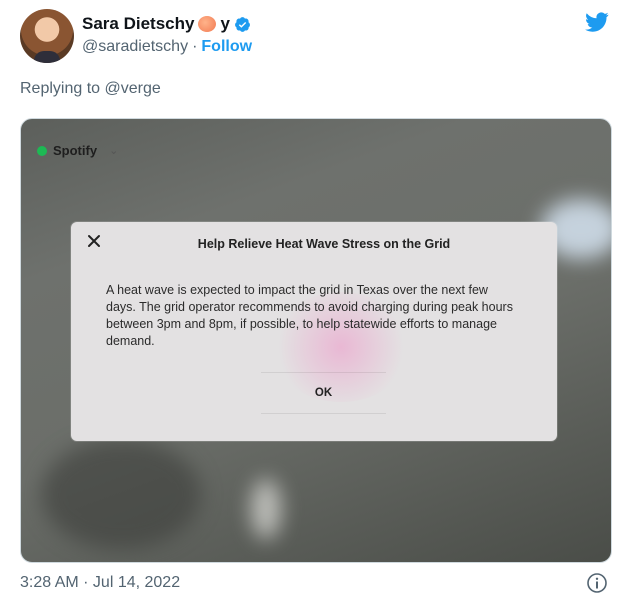 The width and height of the screenshot is (630, 599). What do you see at coordinates (90, 89) in the screenshot?
I see `replying-to: Replying to @verge` at bounding box center [90, 89].